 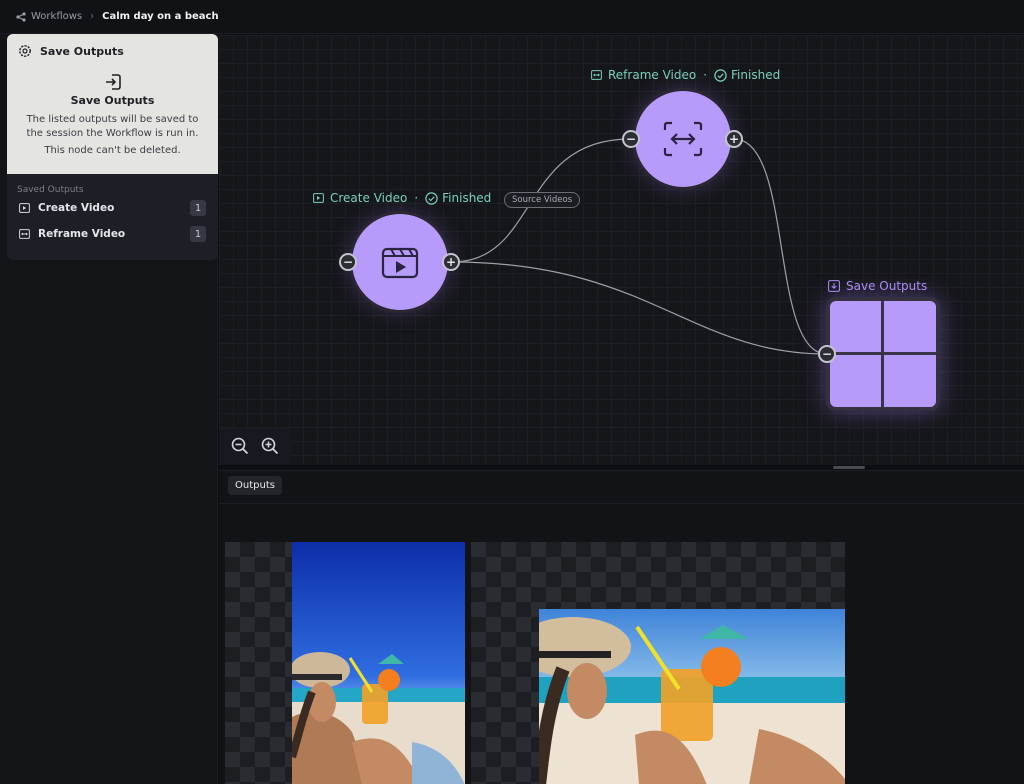 What do you see at coordinates (160, 16) in the screenshot?
I see `breadcrumb-current: Calm day on a beach` at bounding box center [160, 16].